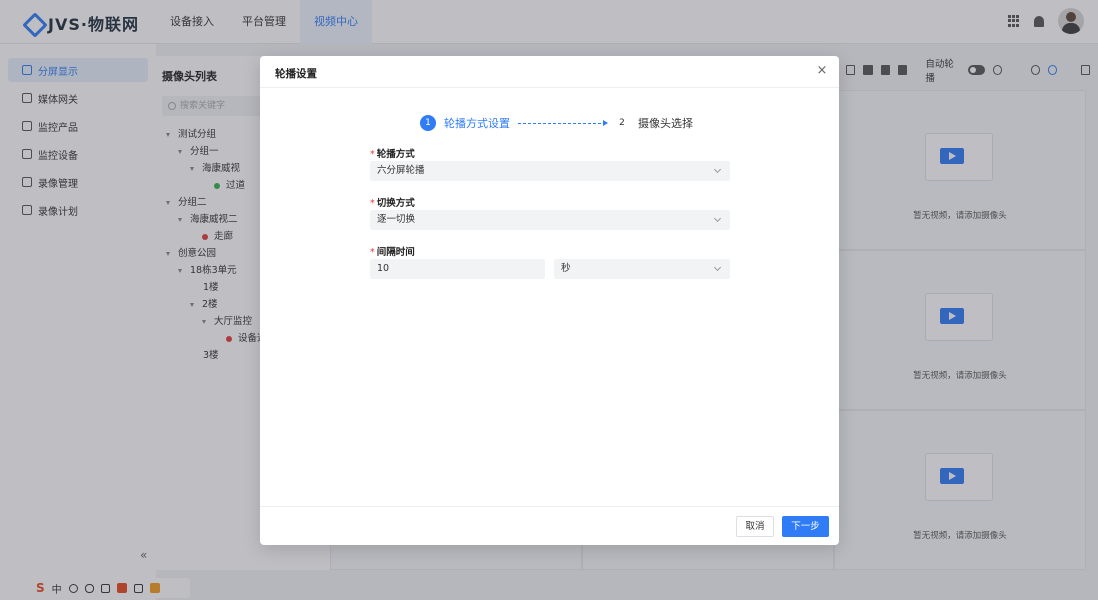 This screenshot has width=1098, height=600. Describe the element at coordinates (563, 122) in the screenshot. I see `step-connector-arrow` at that location.